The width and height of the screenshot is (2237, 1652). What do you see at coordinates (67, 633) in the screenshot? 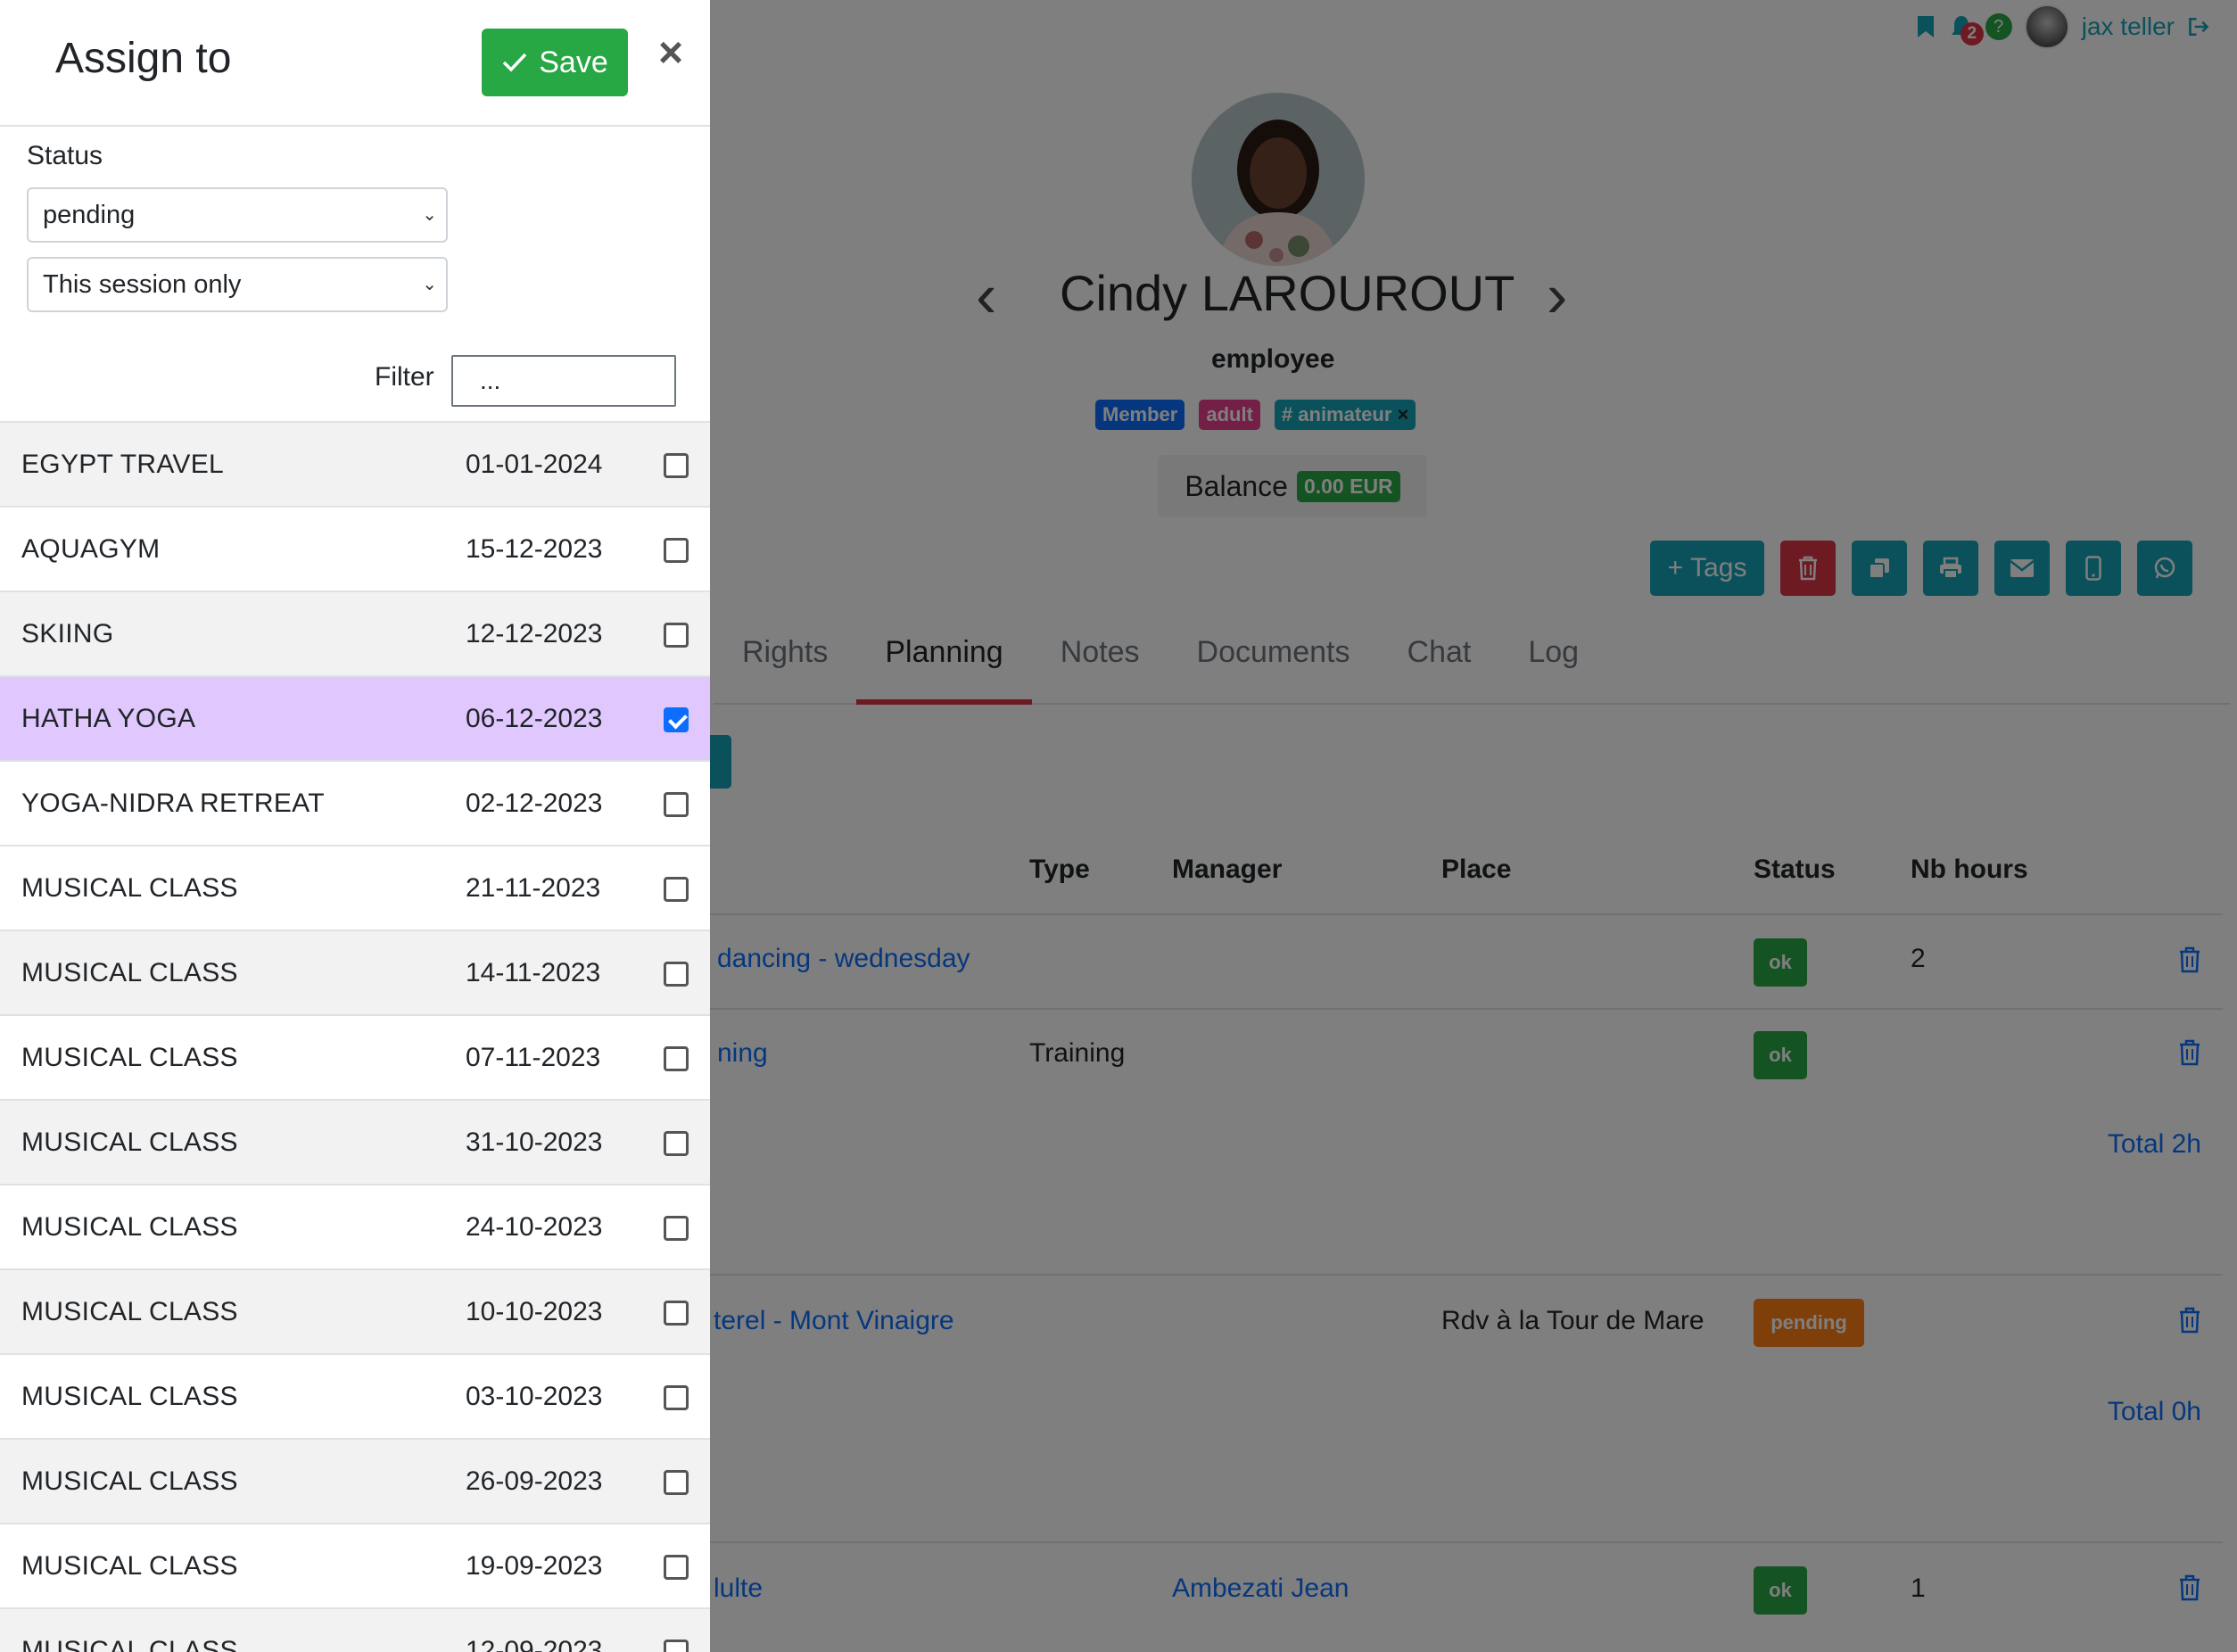
I see `session-name: SKIING` at bounding box center [67, 633].